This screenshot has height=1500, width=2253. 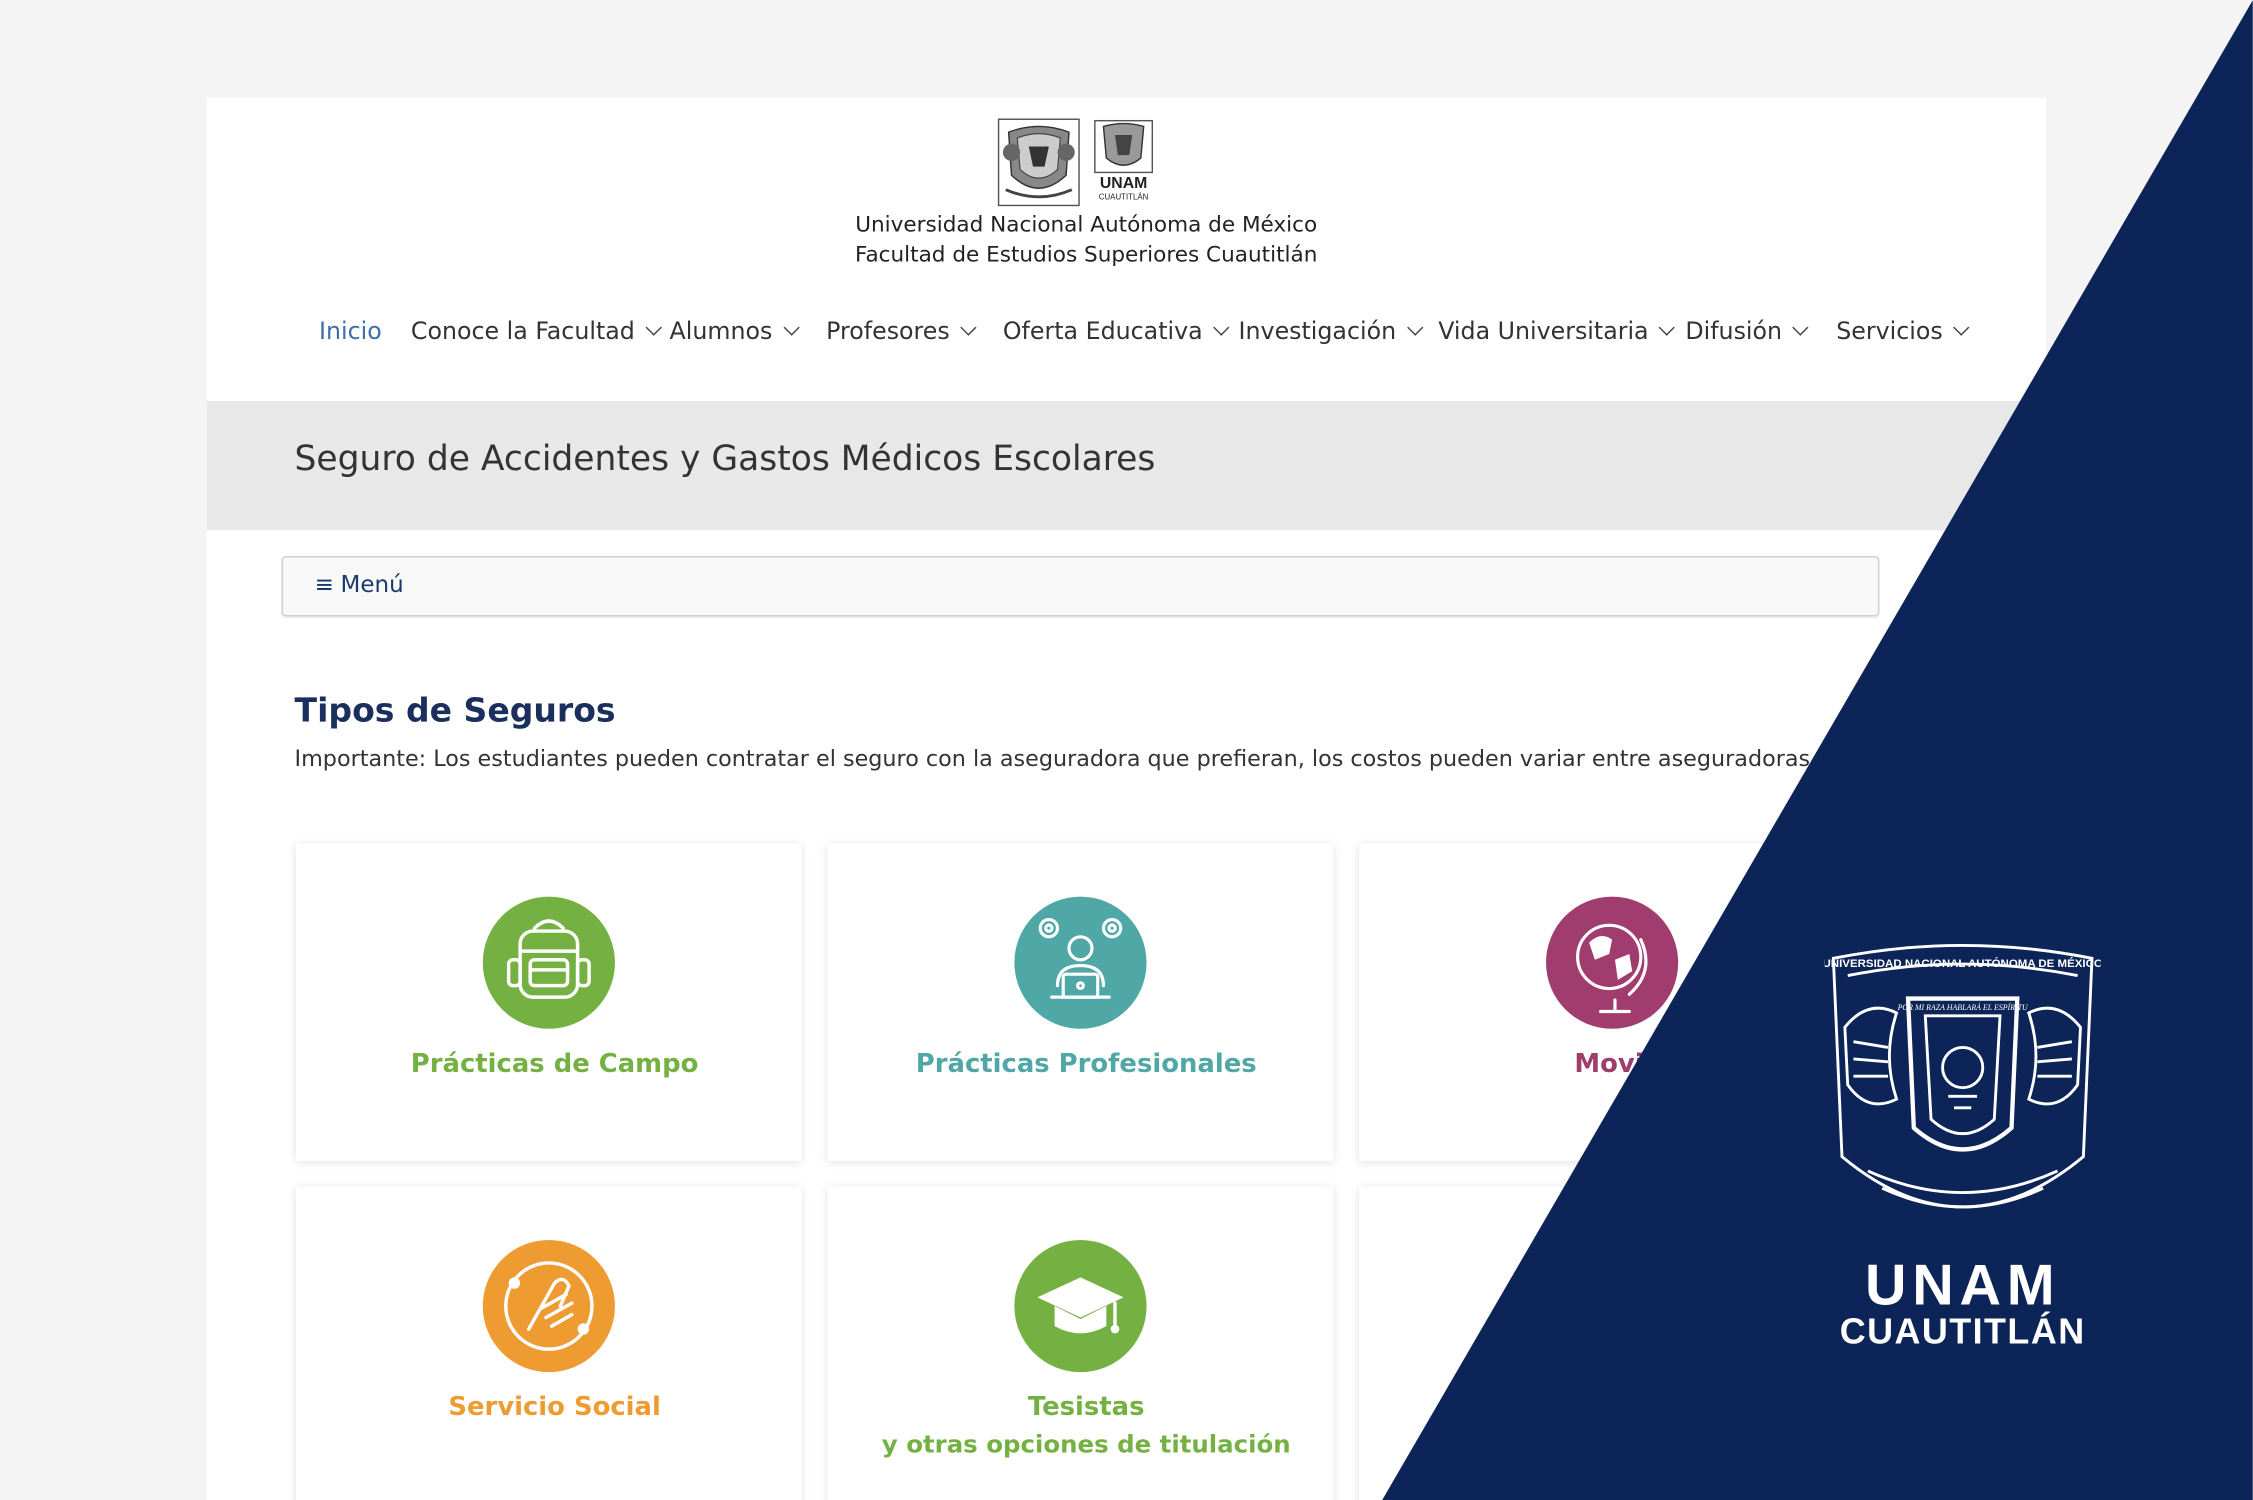 I want to click on emblem-motto: POR MI RAZA HABLARÁ EL ESPÍRITU, so click(x=1963, y=1007).